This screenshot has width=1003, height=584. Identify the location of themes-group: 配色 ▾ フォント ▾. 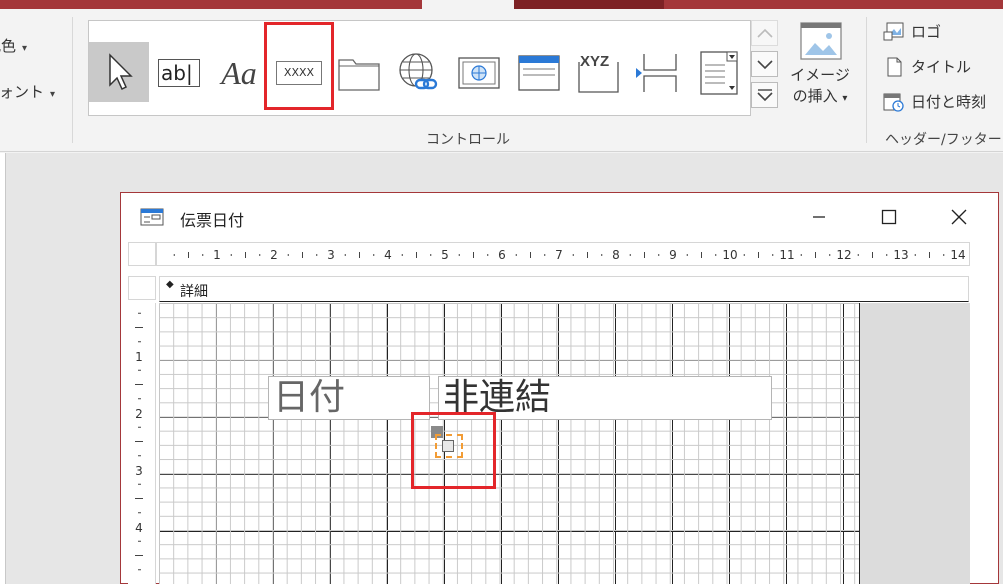
(36, 80).